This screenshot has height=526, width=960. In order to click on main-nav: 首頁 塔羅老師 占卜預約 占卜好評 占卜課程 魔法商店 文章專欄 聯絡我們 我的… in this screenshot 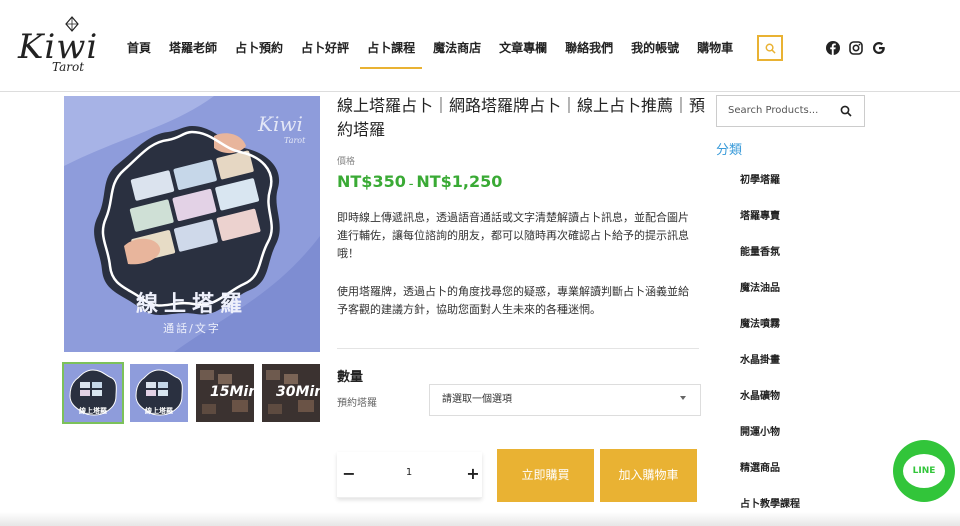, I will do `click(430, 53)`.